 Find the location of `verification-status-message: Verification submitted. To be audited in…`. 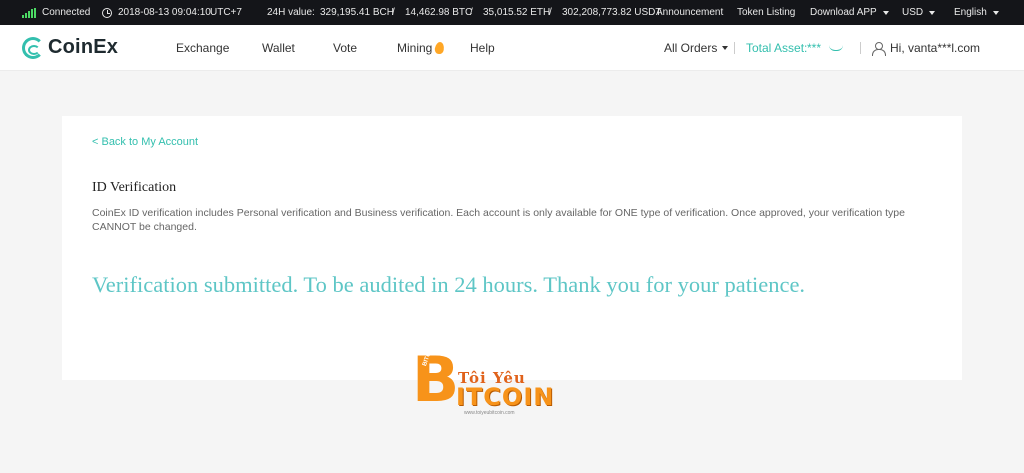

verification-status-message: Verification submitted. To be audited in… is located at coordinates (449, 284).